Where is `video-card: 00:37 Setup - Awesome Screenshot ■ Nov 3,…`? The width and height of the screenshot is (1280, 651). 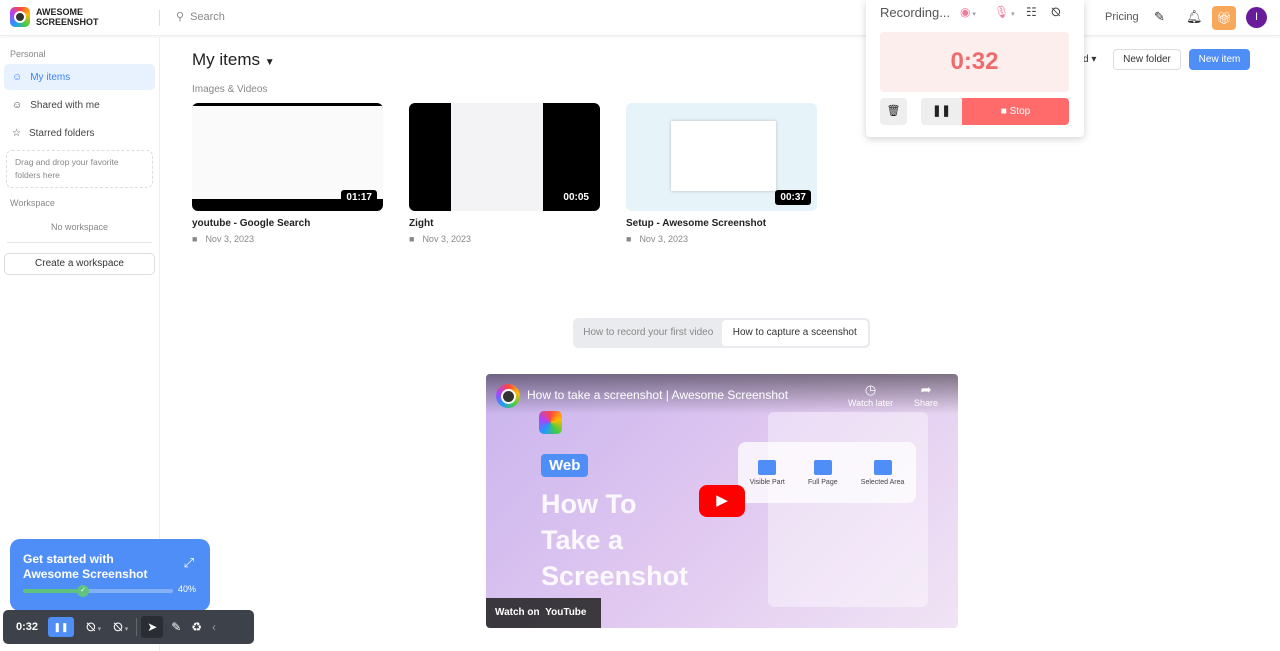
video-card: 00:37 Setup - Awesome Screenshot ■ Nov 3,… is located at coordinates (721, 173).